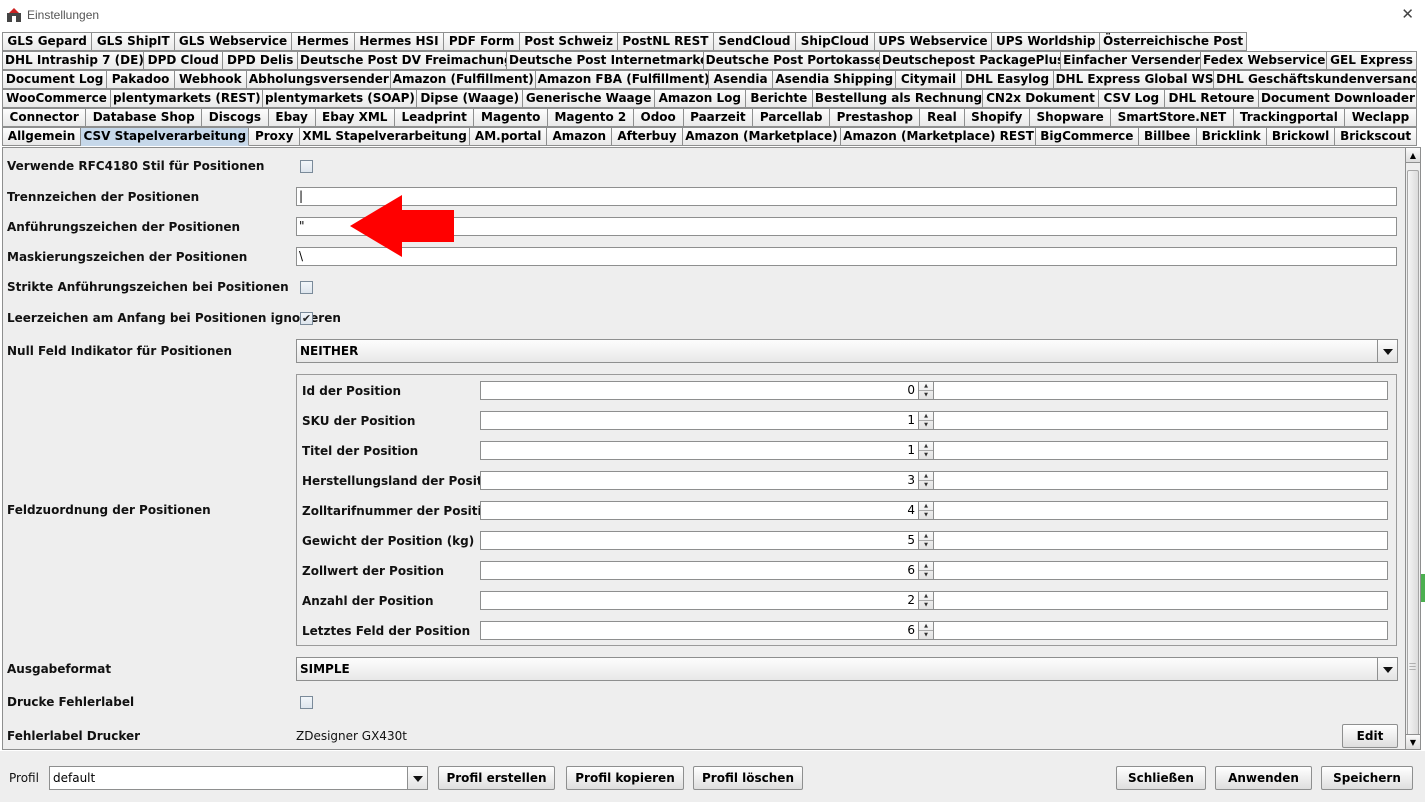 Image resolution: width=1425 pixels, height=802 pixels. What do you see at coordinates (1413, 741) in the screenshot?
I see `scroll-down-icon: ▼` at bounding box center [1413, 741].